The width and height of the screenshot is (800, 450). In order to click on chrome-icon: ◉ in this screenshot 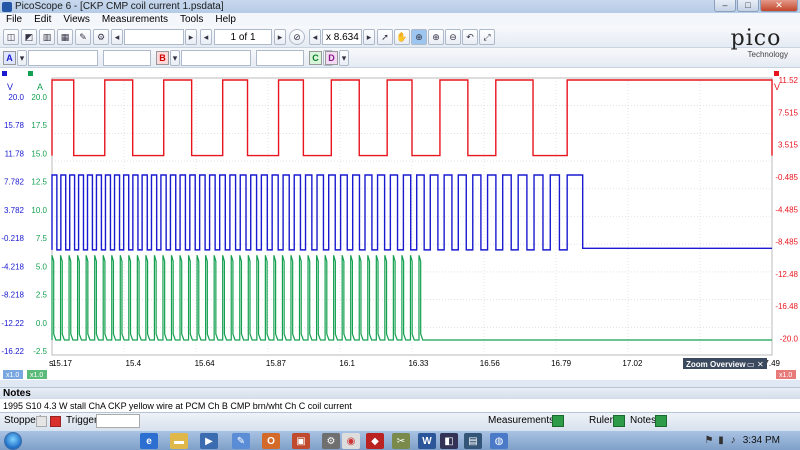, I will do `click(351, 441)`.